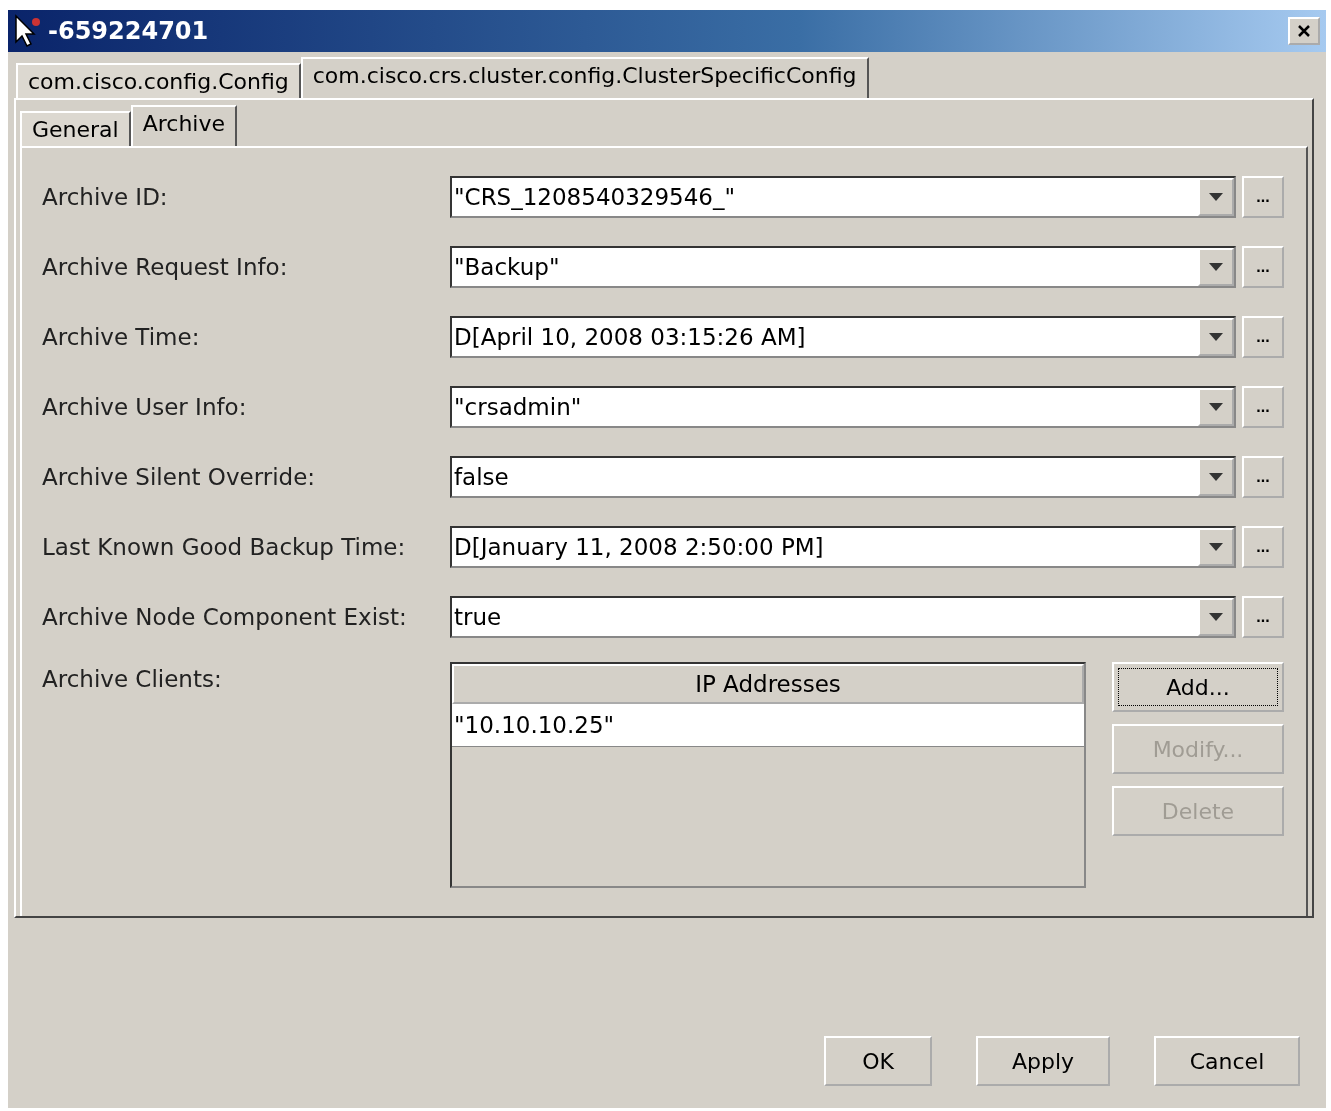 The height and width of the screenshot is (1111, 1331). I want to click on field-label: Archive Clients:, so click(132, 678).